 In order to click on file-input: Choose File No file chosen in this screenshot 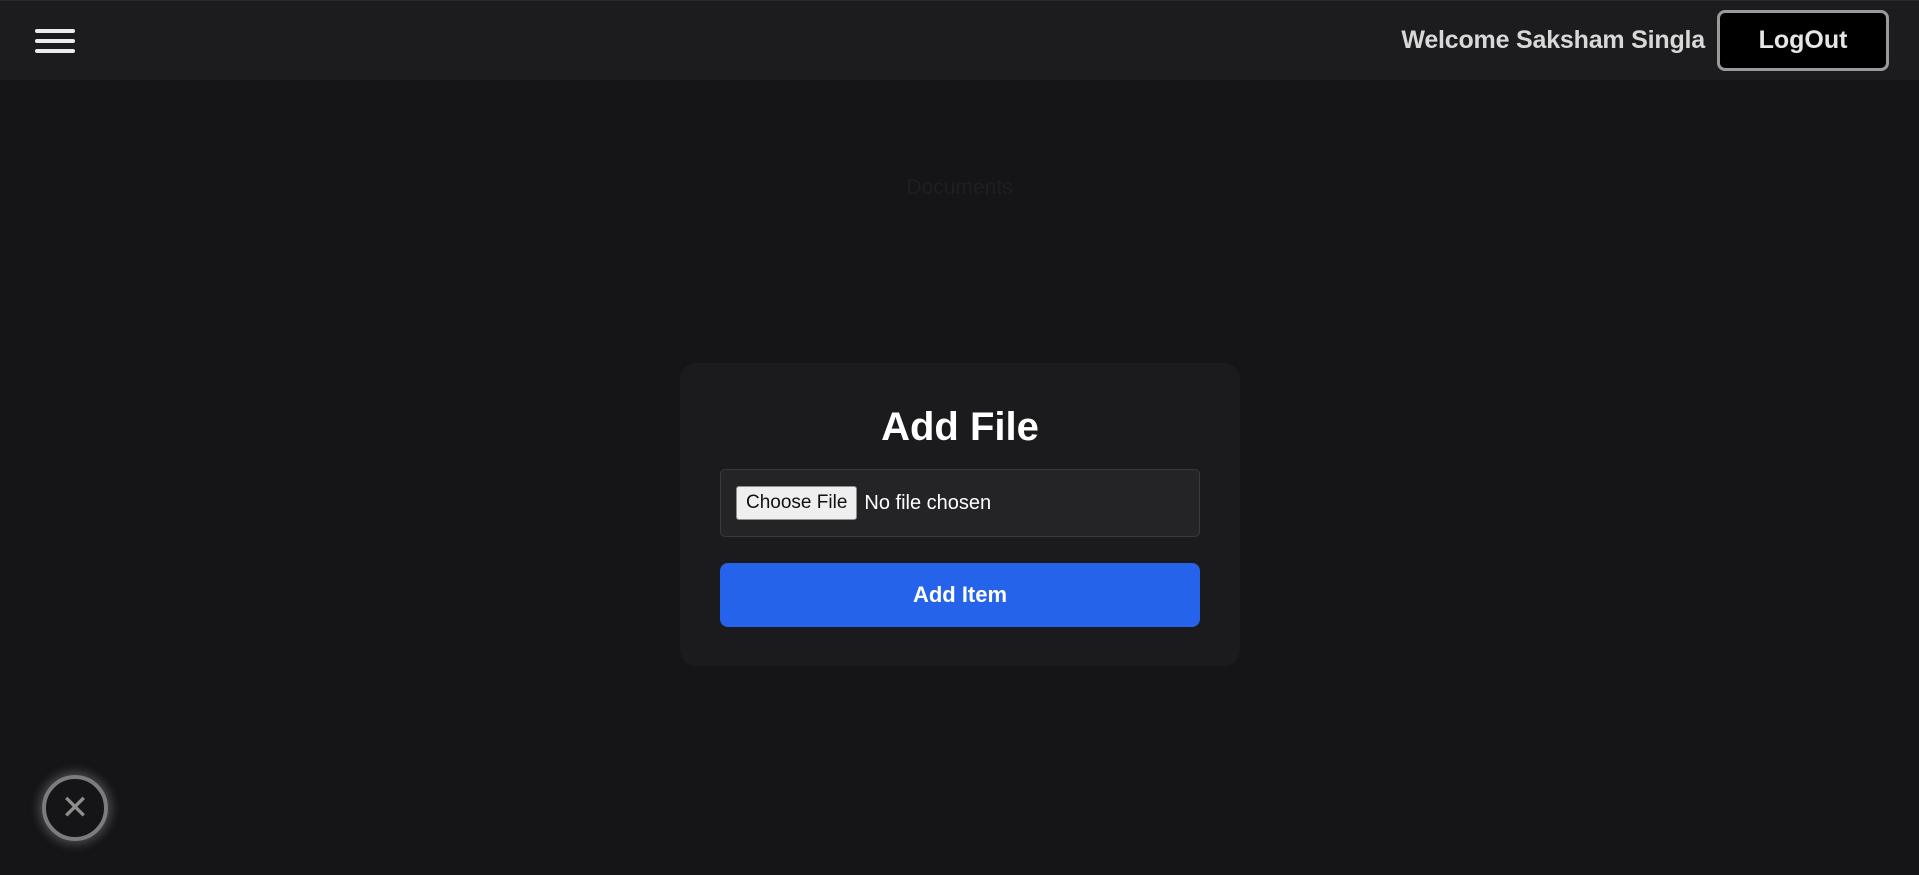, I will do `click(960, 503)`.